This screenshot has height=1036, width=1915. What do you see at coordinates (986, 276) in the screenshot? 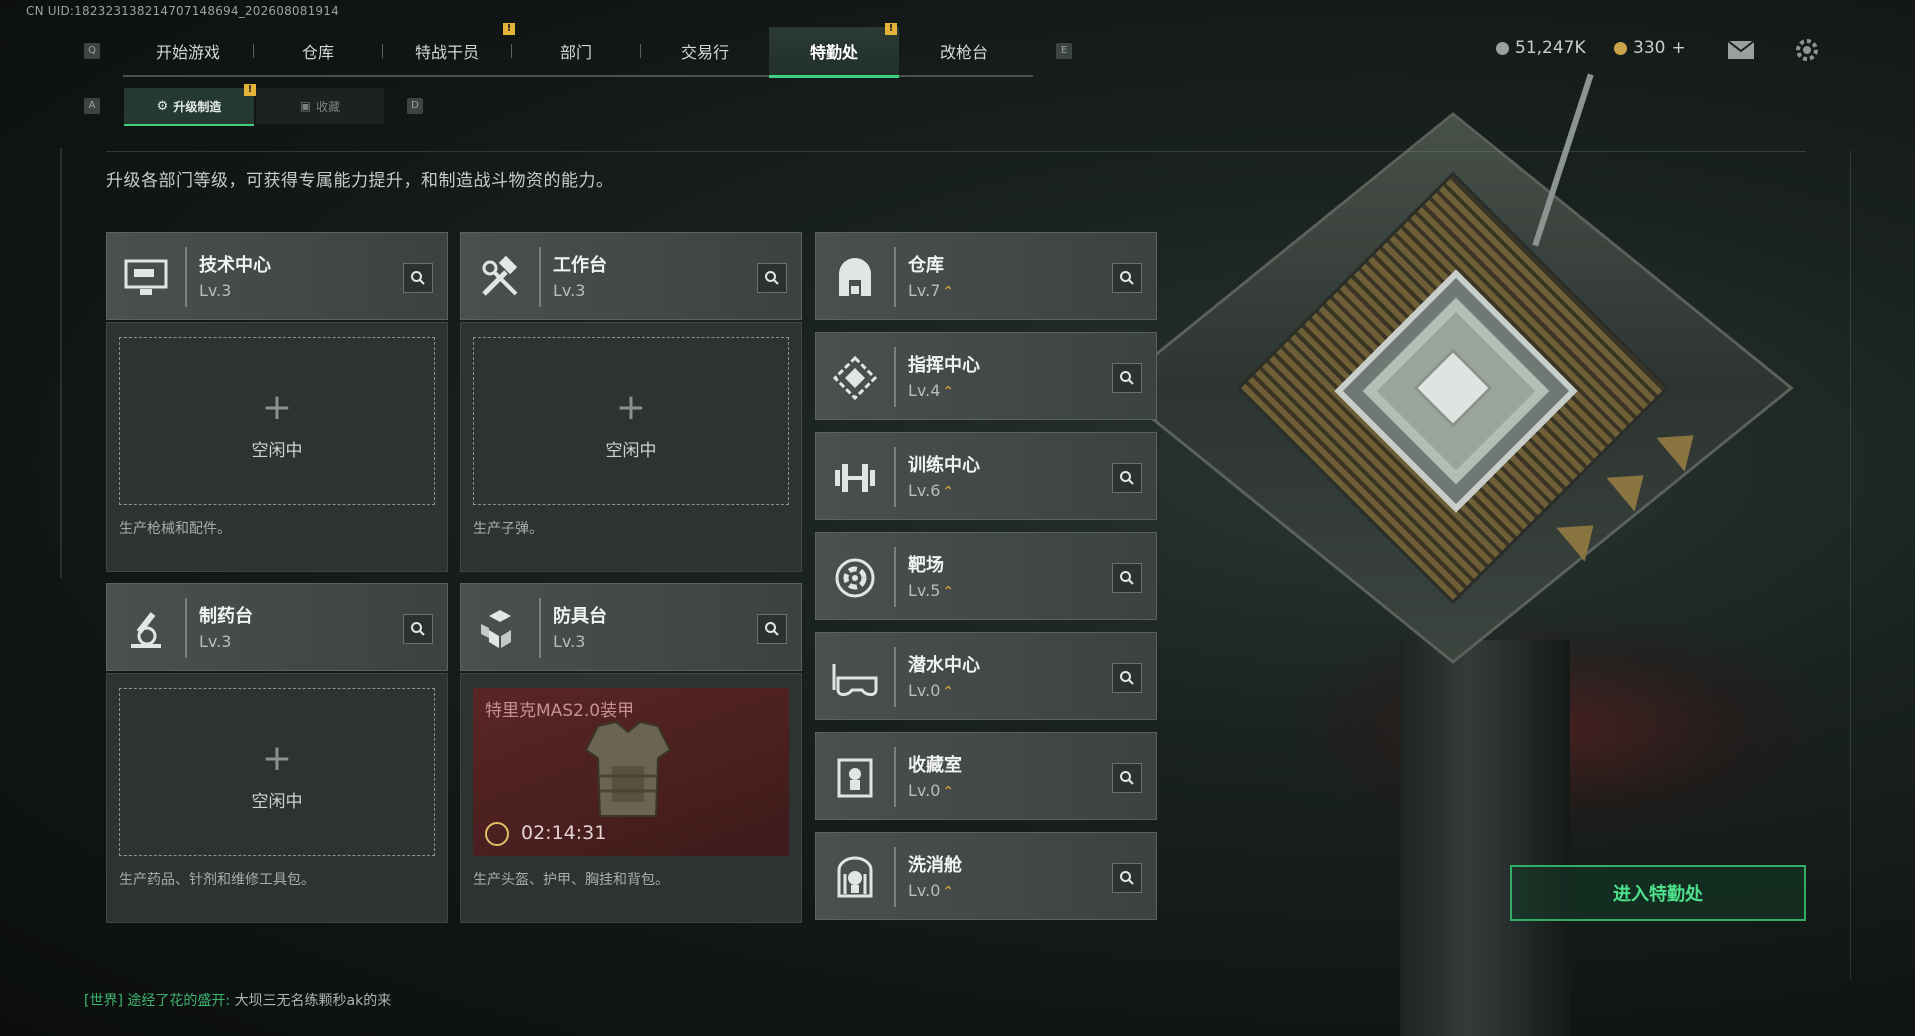
I see `facility-card: 仓库 Lv.7 ⌃` at bounding box center [986, 276].